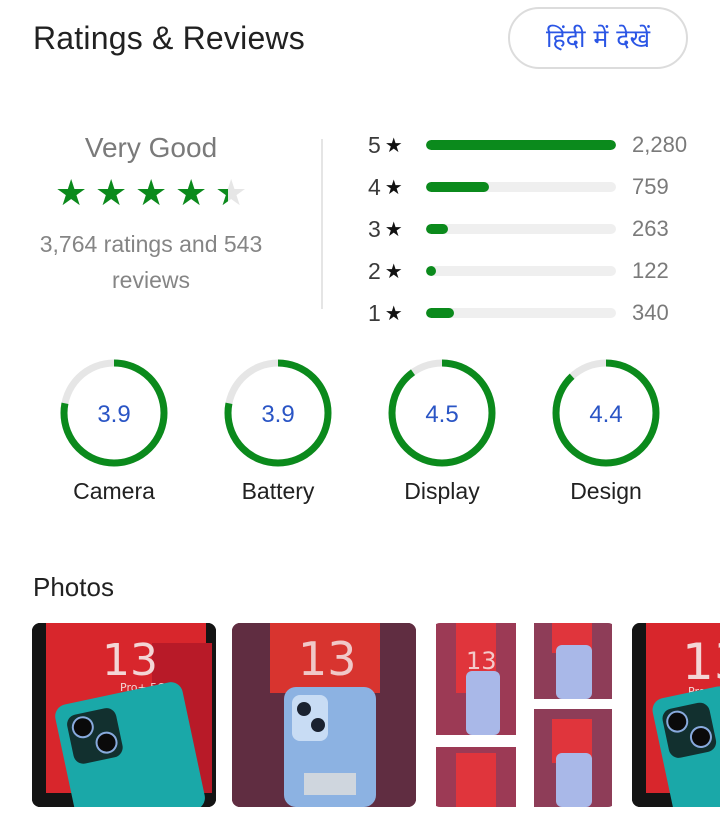 The height and width of the screenshot is (839, 720). What do you see at coordinates (442, 491) in the screenshot?
I see `aspect-label: Display` at bounding box center [442, 491].